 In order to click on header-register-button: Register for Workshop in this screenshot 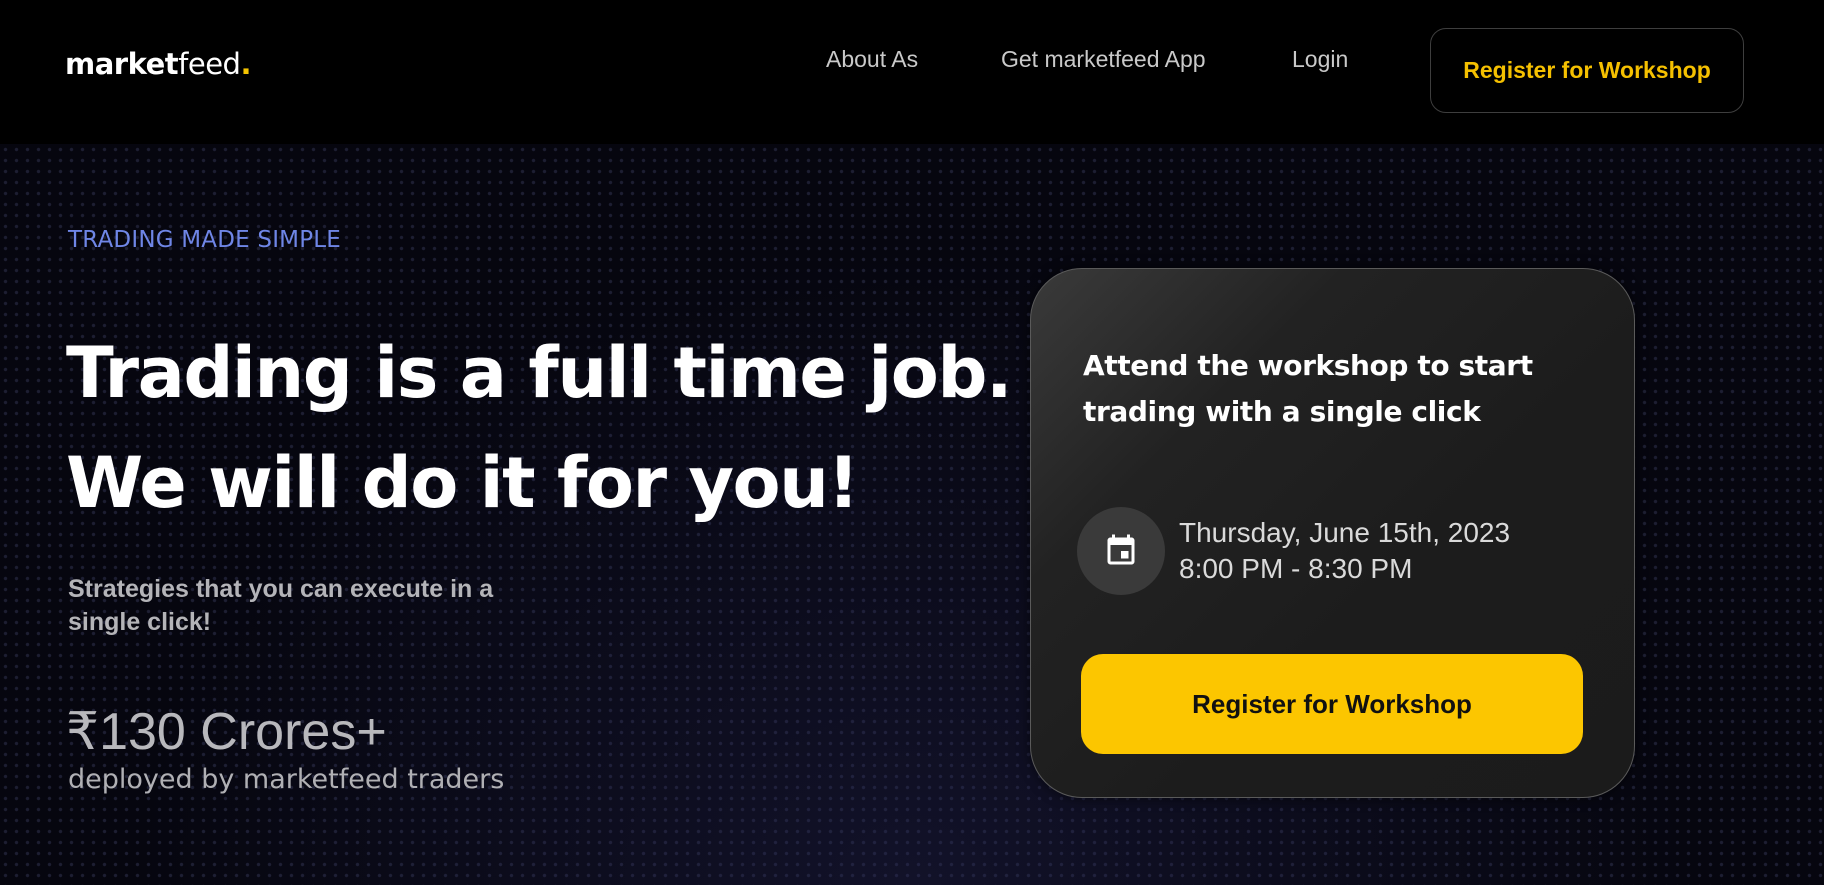, I will do `click(1587, 70)`.